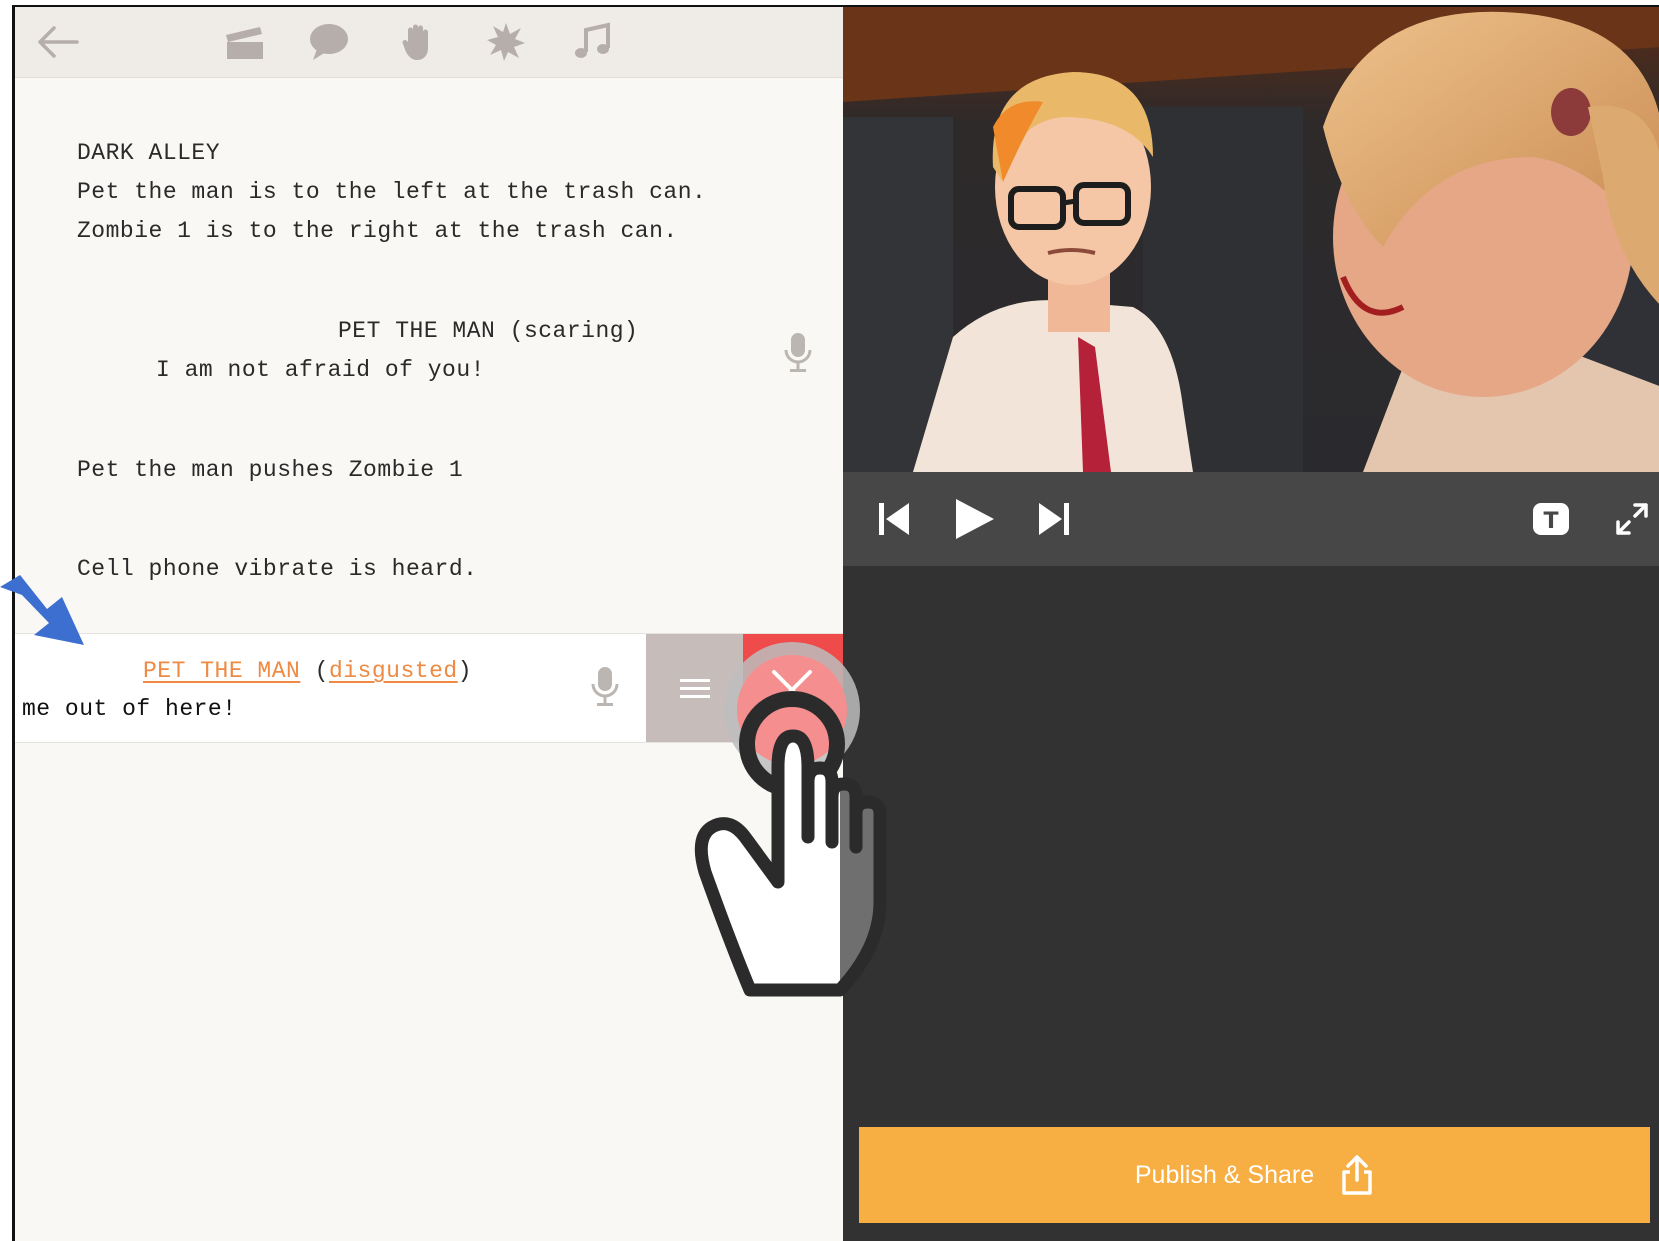 The height and width of the screenshot is (1241, 1659). Describe the element at coordinates (415, 42) in the screenshot. I see `hand-icon` at that location.